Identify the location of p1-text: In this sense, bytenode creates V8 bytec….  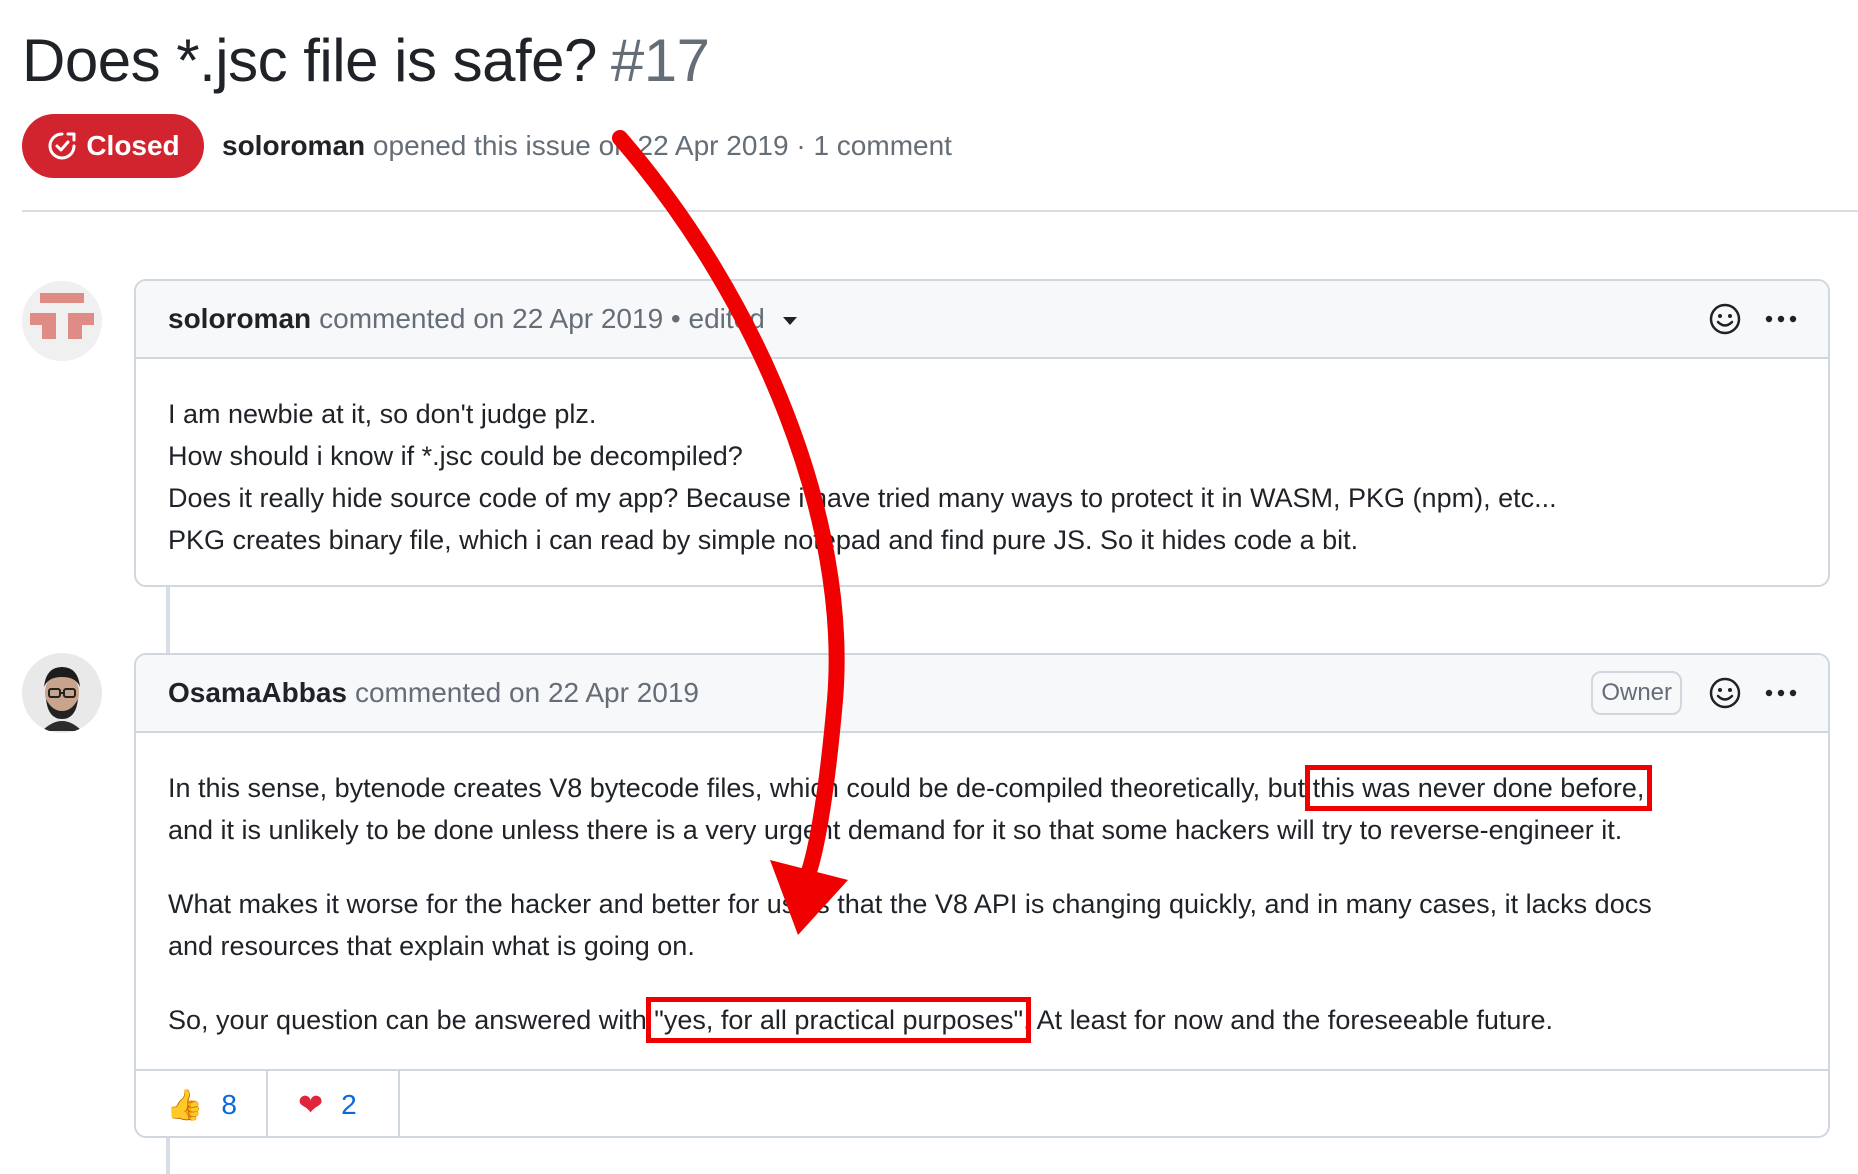
(740, 788).